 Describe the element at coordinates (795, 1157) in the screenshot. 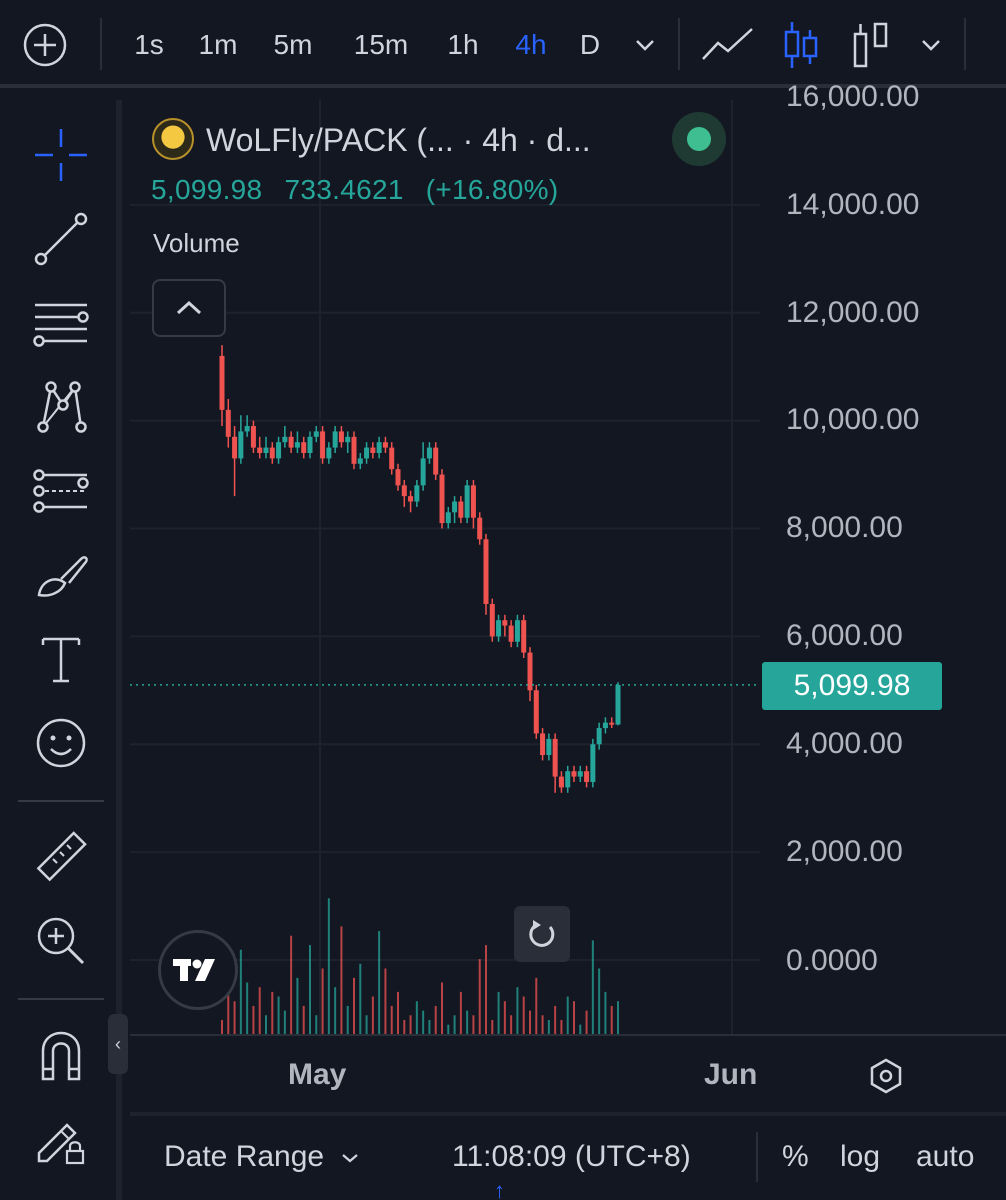

I see `percent-scale-button: %` at that location.